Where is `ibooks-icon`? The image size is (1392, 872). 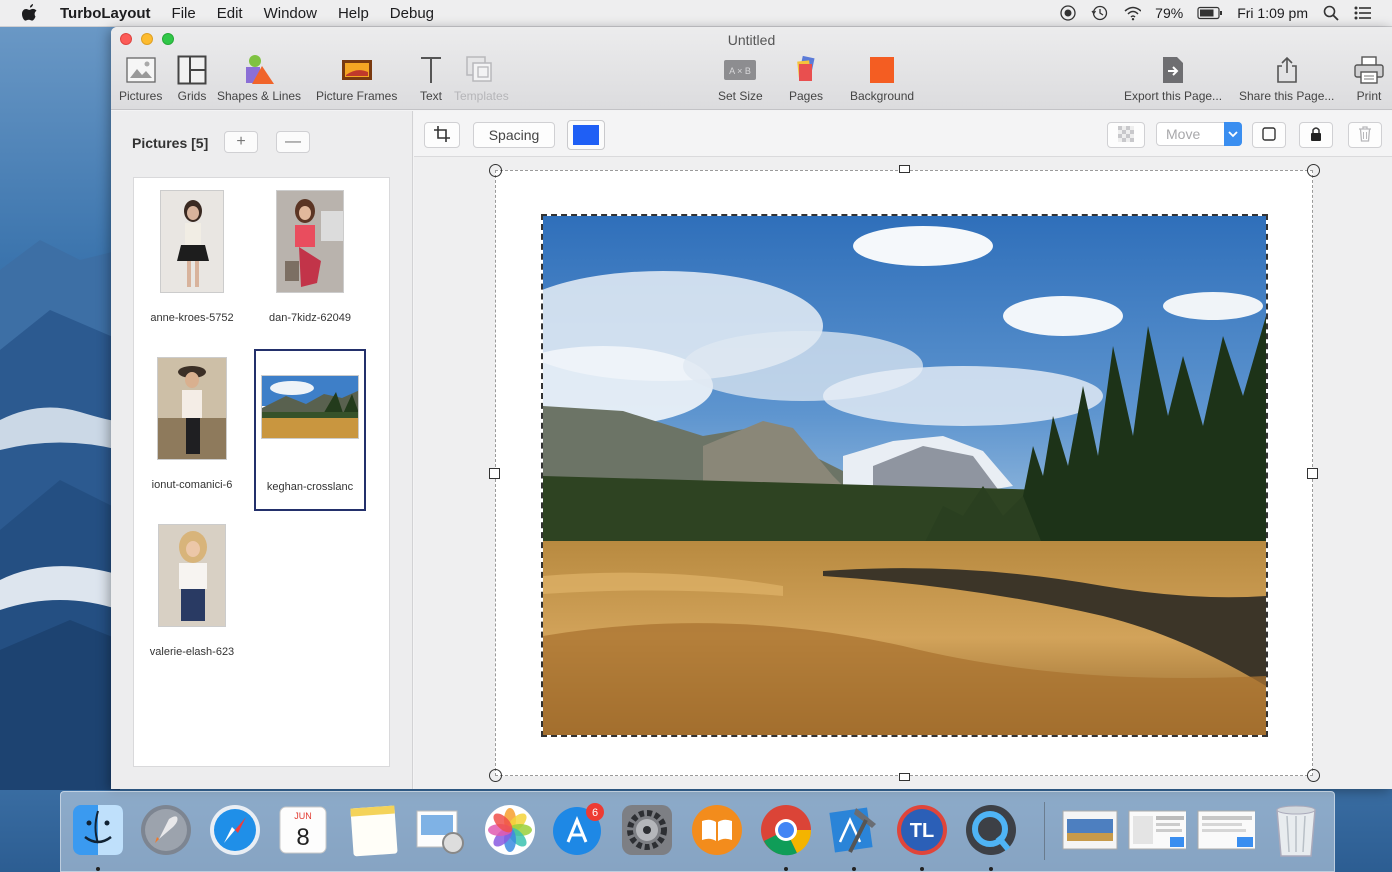 ibooks-icon is located at coordinates (717, 830).